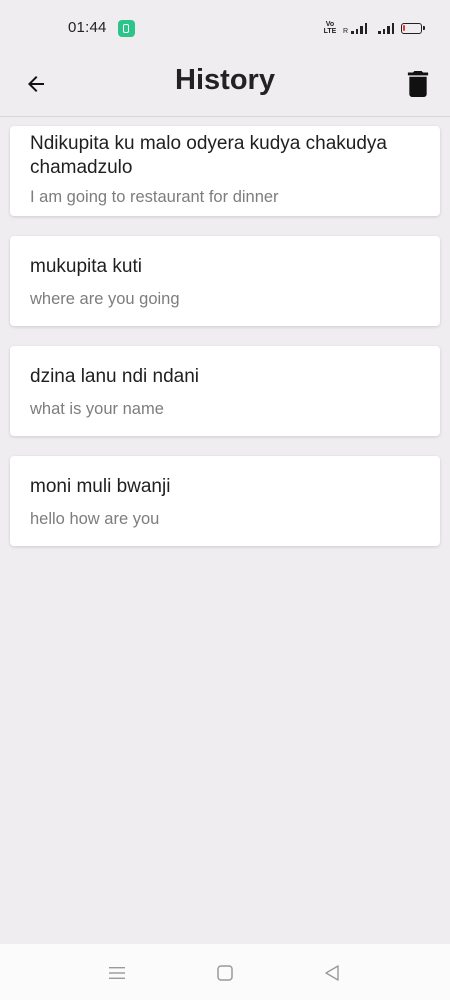 The image size is (450, 1000). Describe the element at coordinates (97, 409) in the screenshot. I see `history-item-translation: what is your name` at that location.